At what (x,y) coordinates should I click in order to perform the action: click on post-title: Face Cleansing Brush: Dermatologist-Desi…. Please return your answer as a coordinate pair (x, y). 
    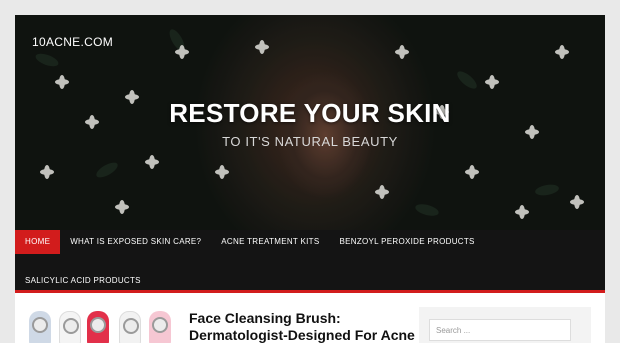
    Looking at the image, I should click on (304, 326).